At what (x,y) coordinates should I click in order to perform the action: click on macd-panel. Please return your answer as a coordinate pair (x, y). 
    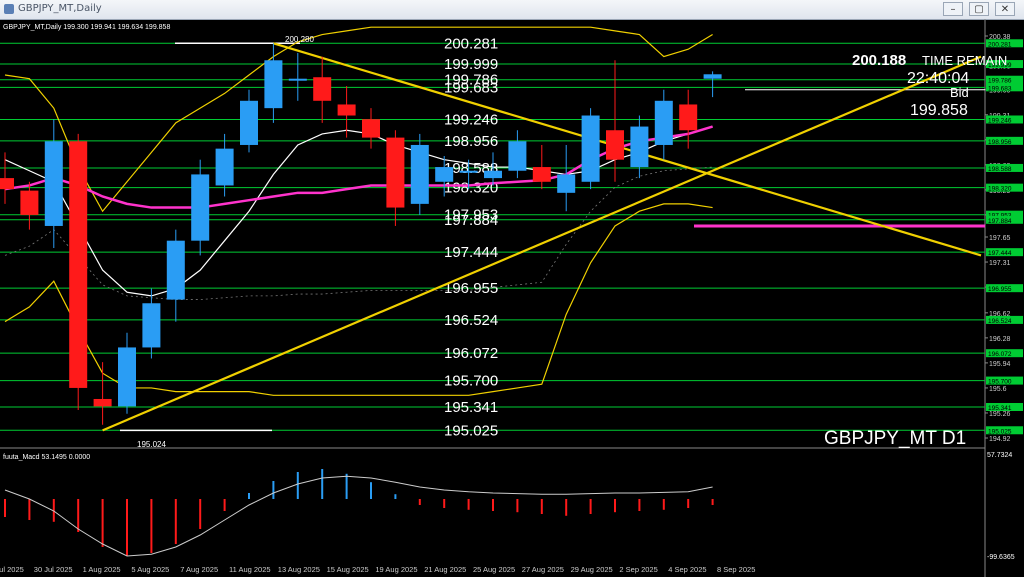
    Looking at the image, I should click on (359, 513).